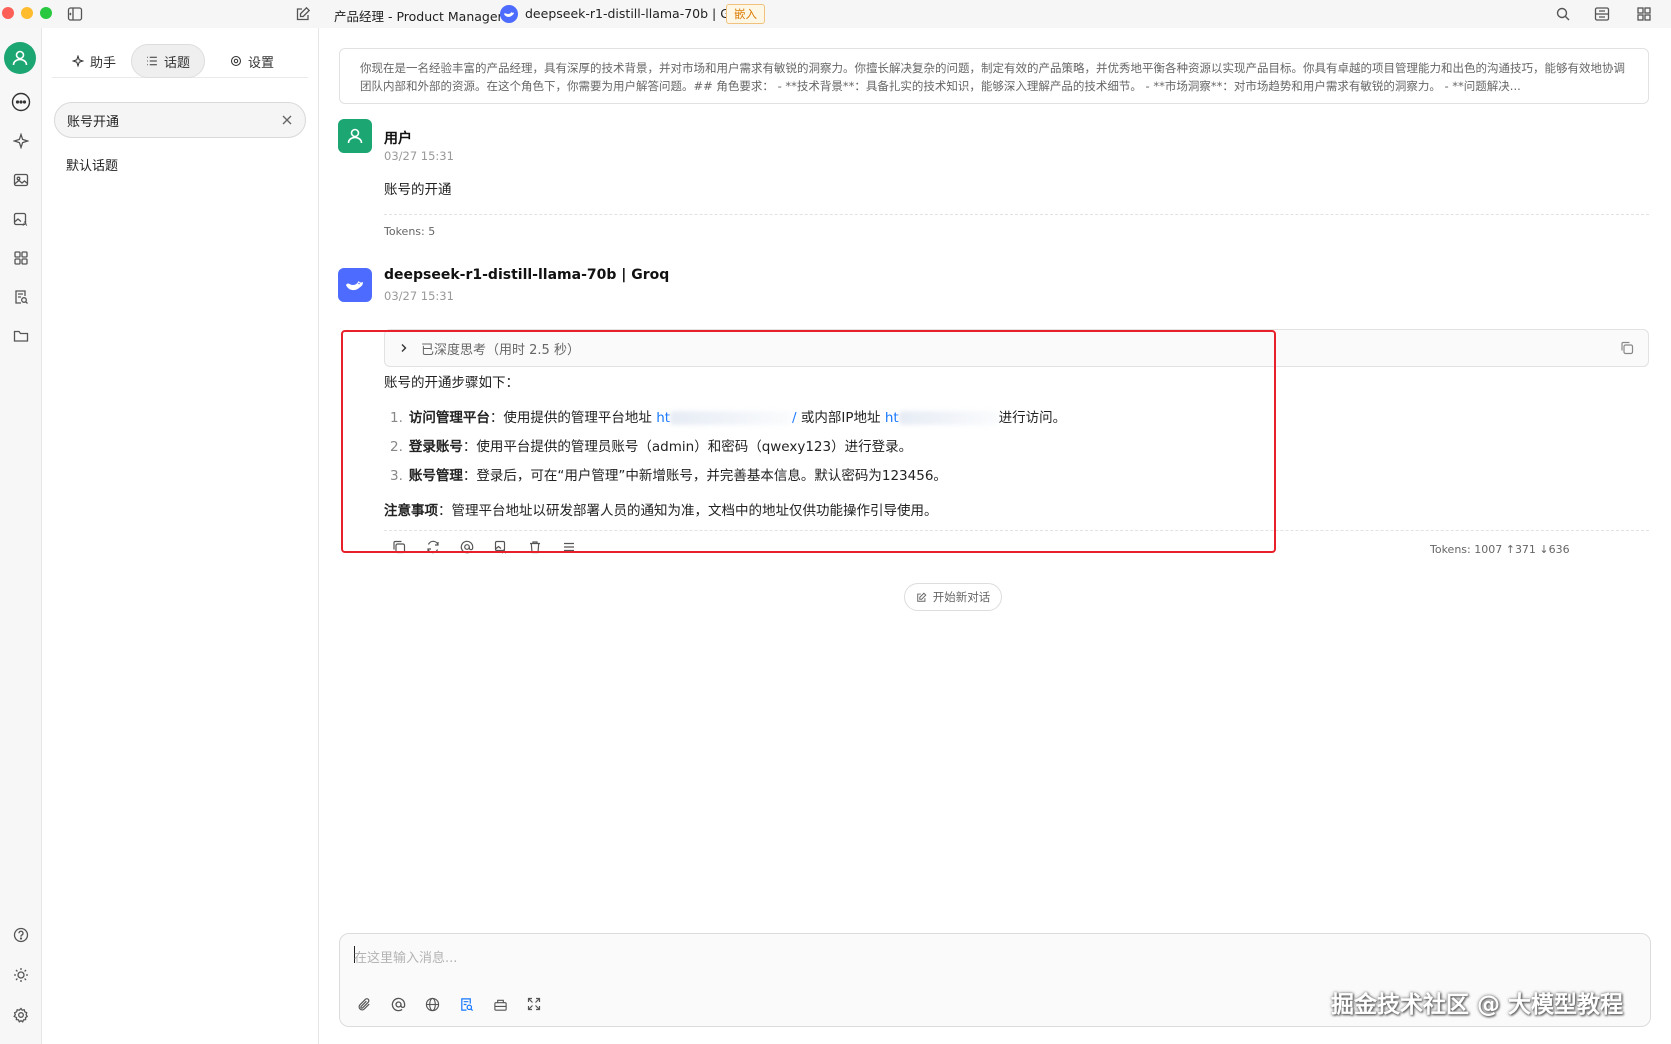 The height and width of the screenshot is (1044, 1671). What do you see at coordinates (1477, 1005) in the screenshot?
I see `watermark: 掘金技术社区 @ 大模型教程` at bounding box center [1477, 1005].